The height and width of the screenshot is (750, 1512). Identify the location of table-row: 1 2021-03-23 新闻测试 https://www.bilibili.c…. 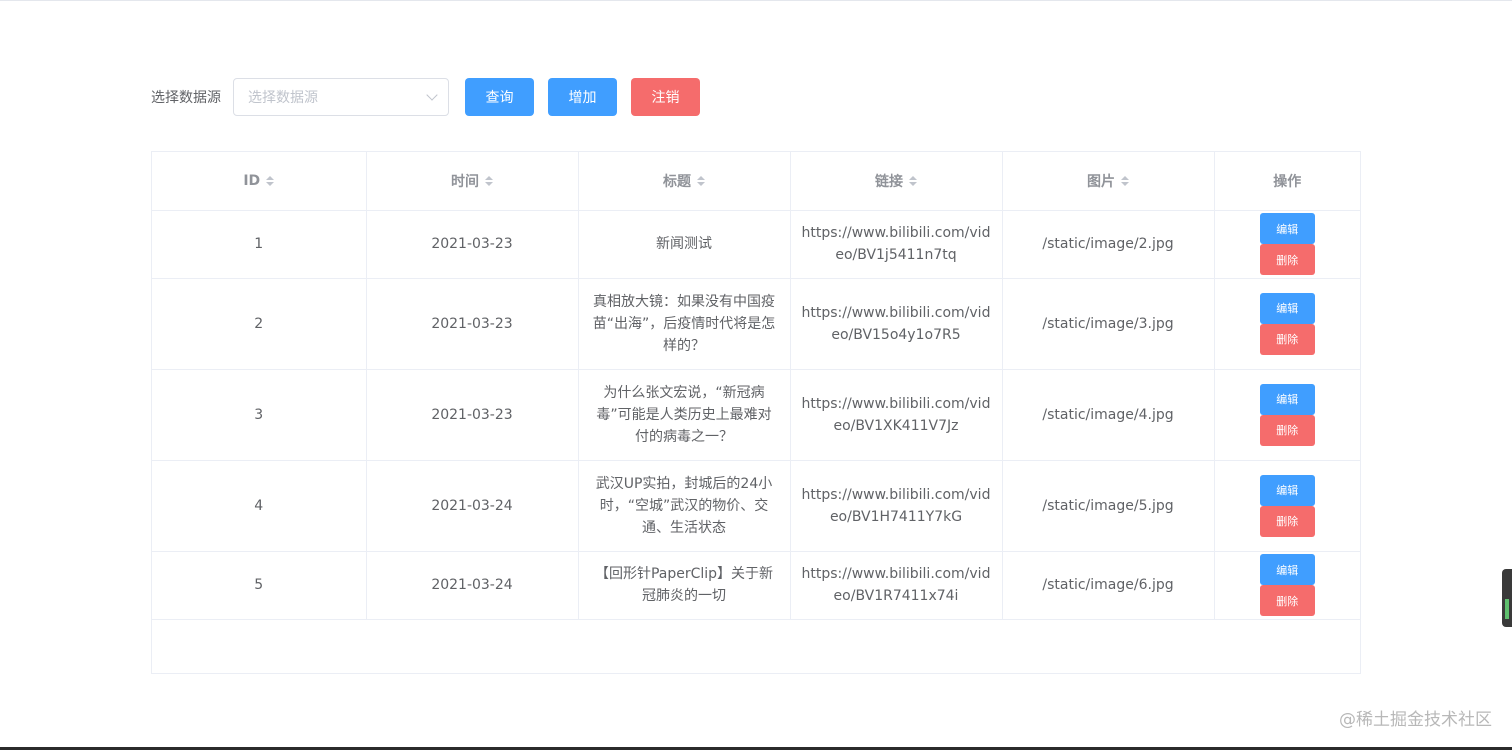
(756, 244).